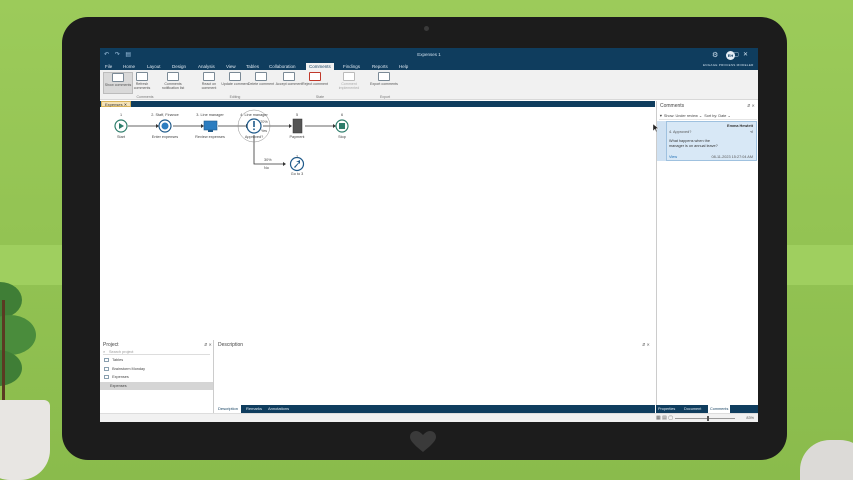  What do you see at coordinates (297, 157) in the screenshot?
I see `node-number: 7` at bounding box center [297, 157].